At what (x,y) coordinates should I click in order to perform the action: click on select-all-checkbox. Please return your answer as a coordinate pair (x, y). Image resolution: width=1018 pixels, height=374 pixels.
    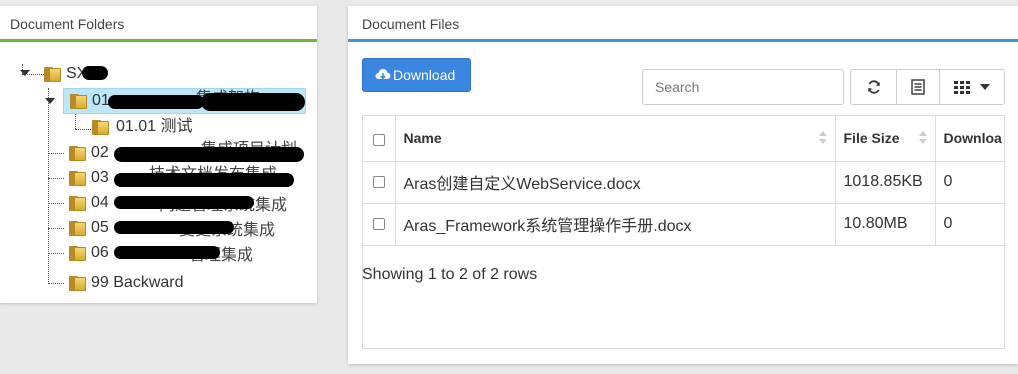
    Looking at the image, I should click on (378, 139).